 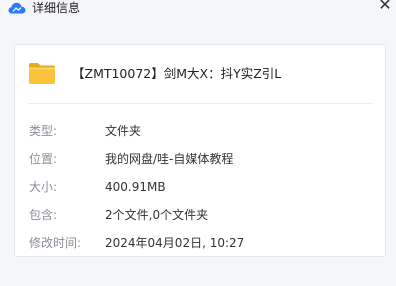 I want to click on close-button: ✕, so click(x=385, y=7).